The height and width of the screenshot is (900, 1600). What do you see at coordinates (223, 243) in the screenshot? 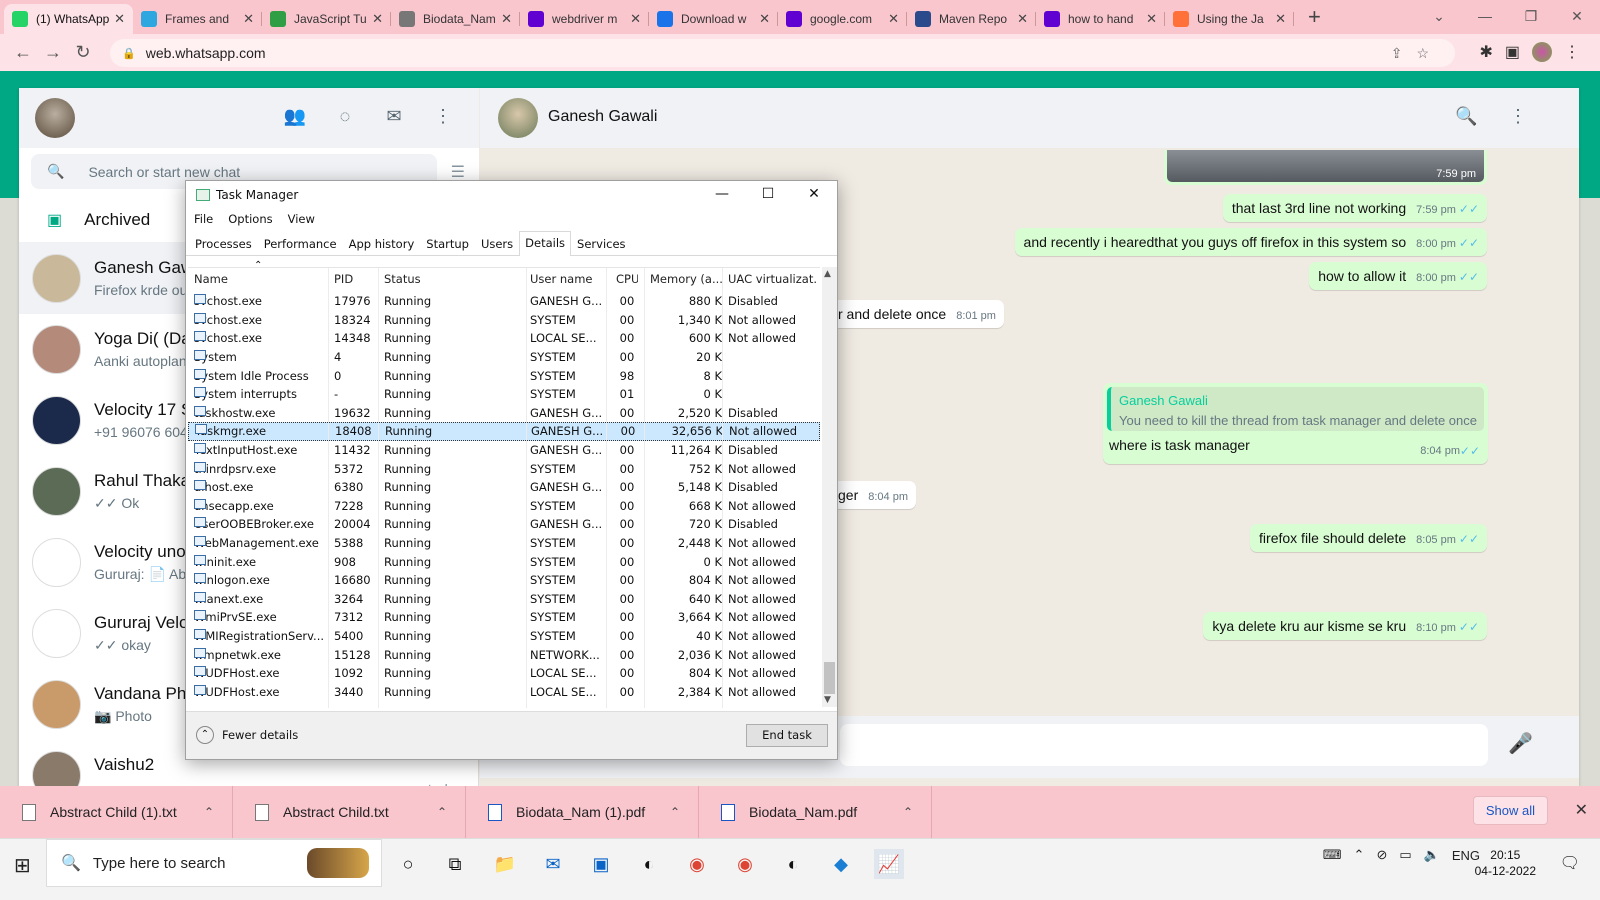
I see `tab-processes: Processes` at bounding box center [223, 243].